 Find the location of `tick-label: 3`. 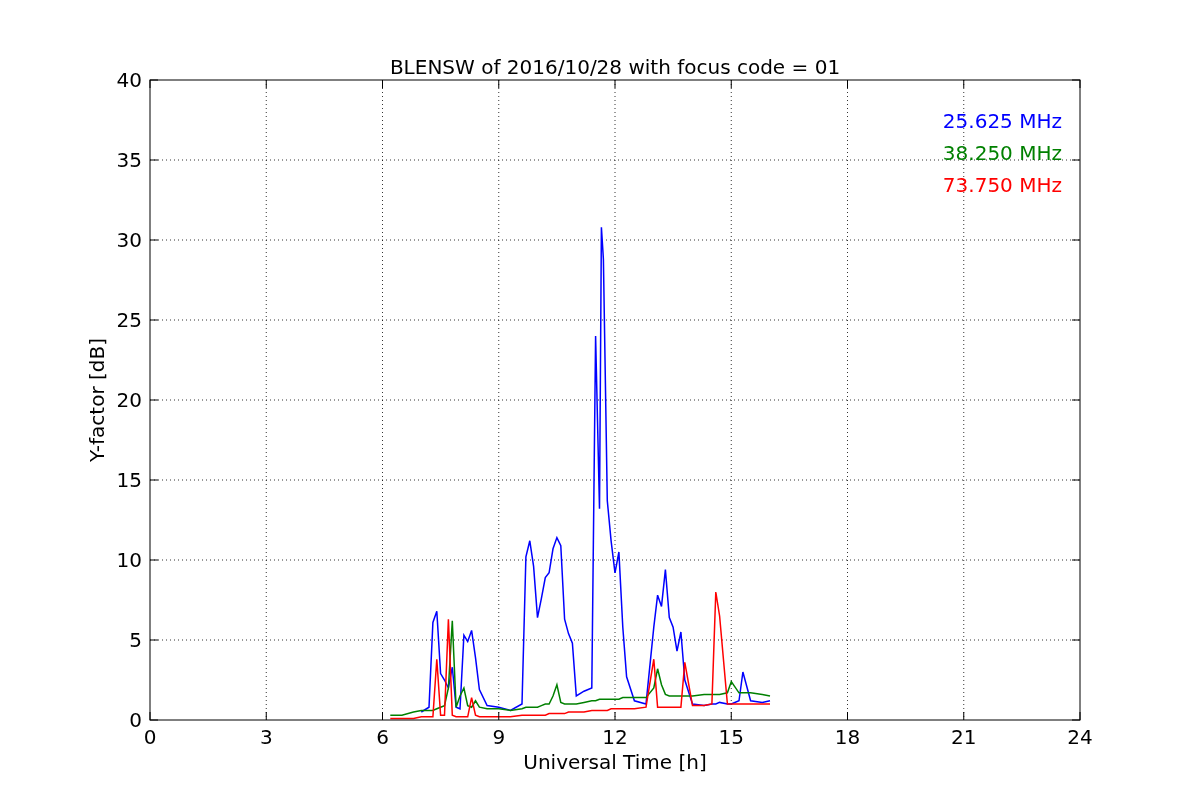

tick-label: 3 is located at coordinates (266, 737).